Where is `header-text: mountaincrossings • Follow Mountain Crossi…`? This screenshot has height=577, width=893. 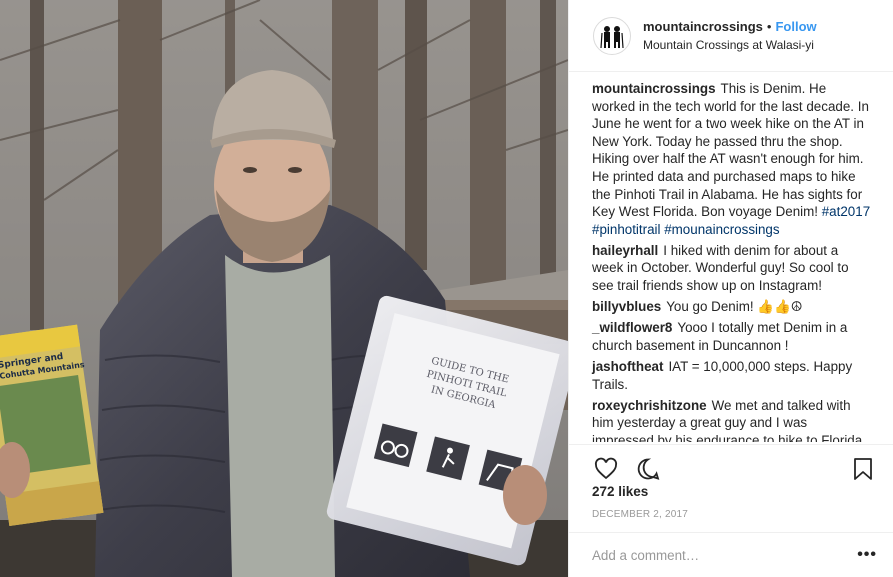 header-text: mountaincrossings • Follow Mountain Crossi… is located at coordinates (730, 36).